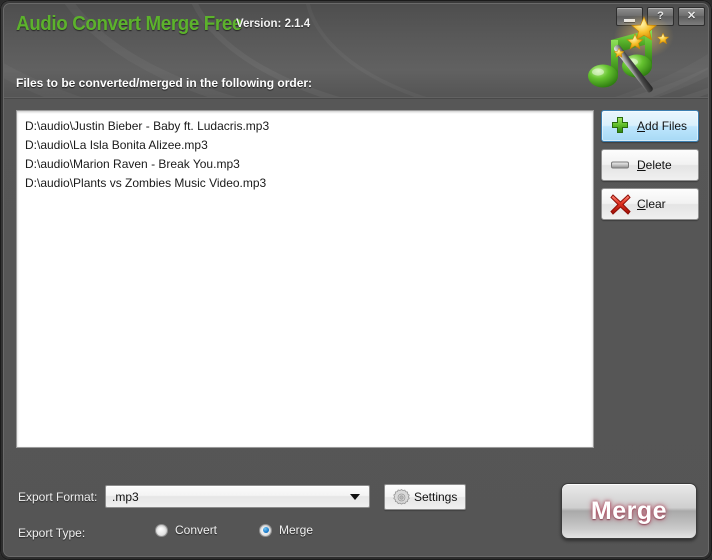  What do you see at coordinates (355, 496) in the screenshot?
I see `chevron-down-icon` at bounding box center [355, 496].